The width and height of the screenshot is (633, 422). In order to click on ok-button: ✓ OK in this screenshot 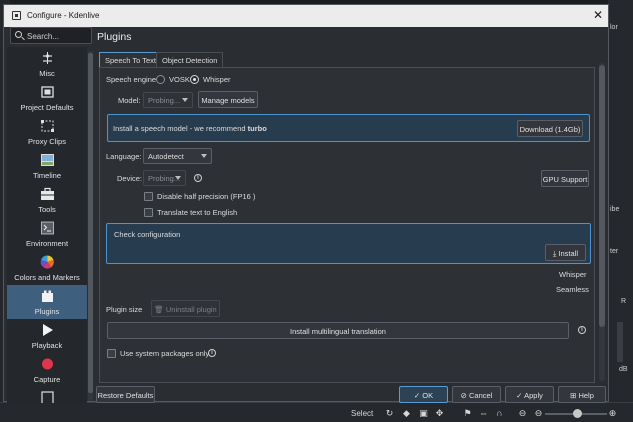, I will do `click(423, 394)`.